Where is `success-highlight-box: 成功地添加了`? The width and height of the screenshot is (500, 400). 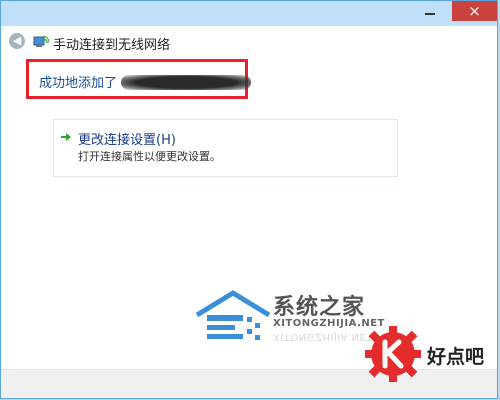
success-highlight-box: 成功地添加了 is located at coordinates (139, 79).